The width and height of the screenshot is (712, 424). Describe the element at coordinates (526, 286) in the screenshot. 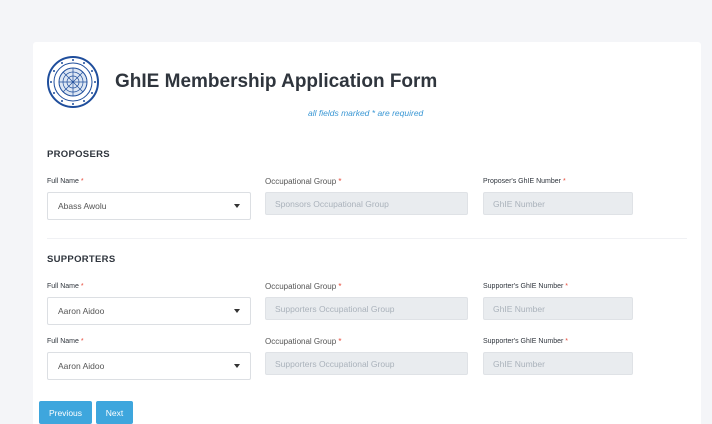

I see `supporter-1-ghie-number-label: Supporter's GhIE Number *` at that location.